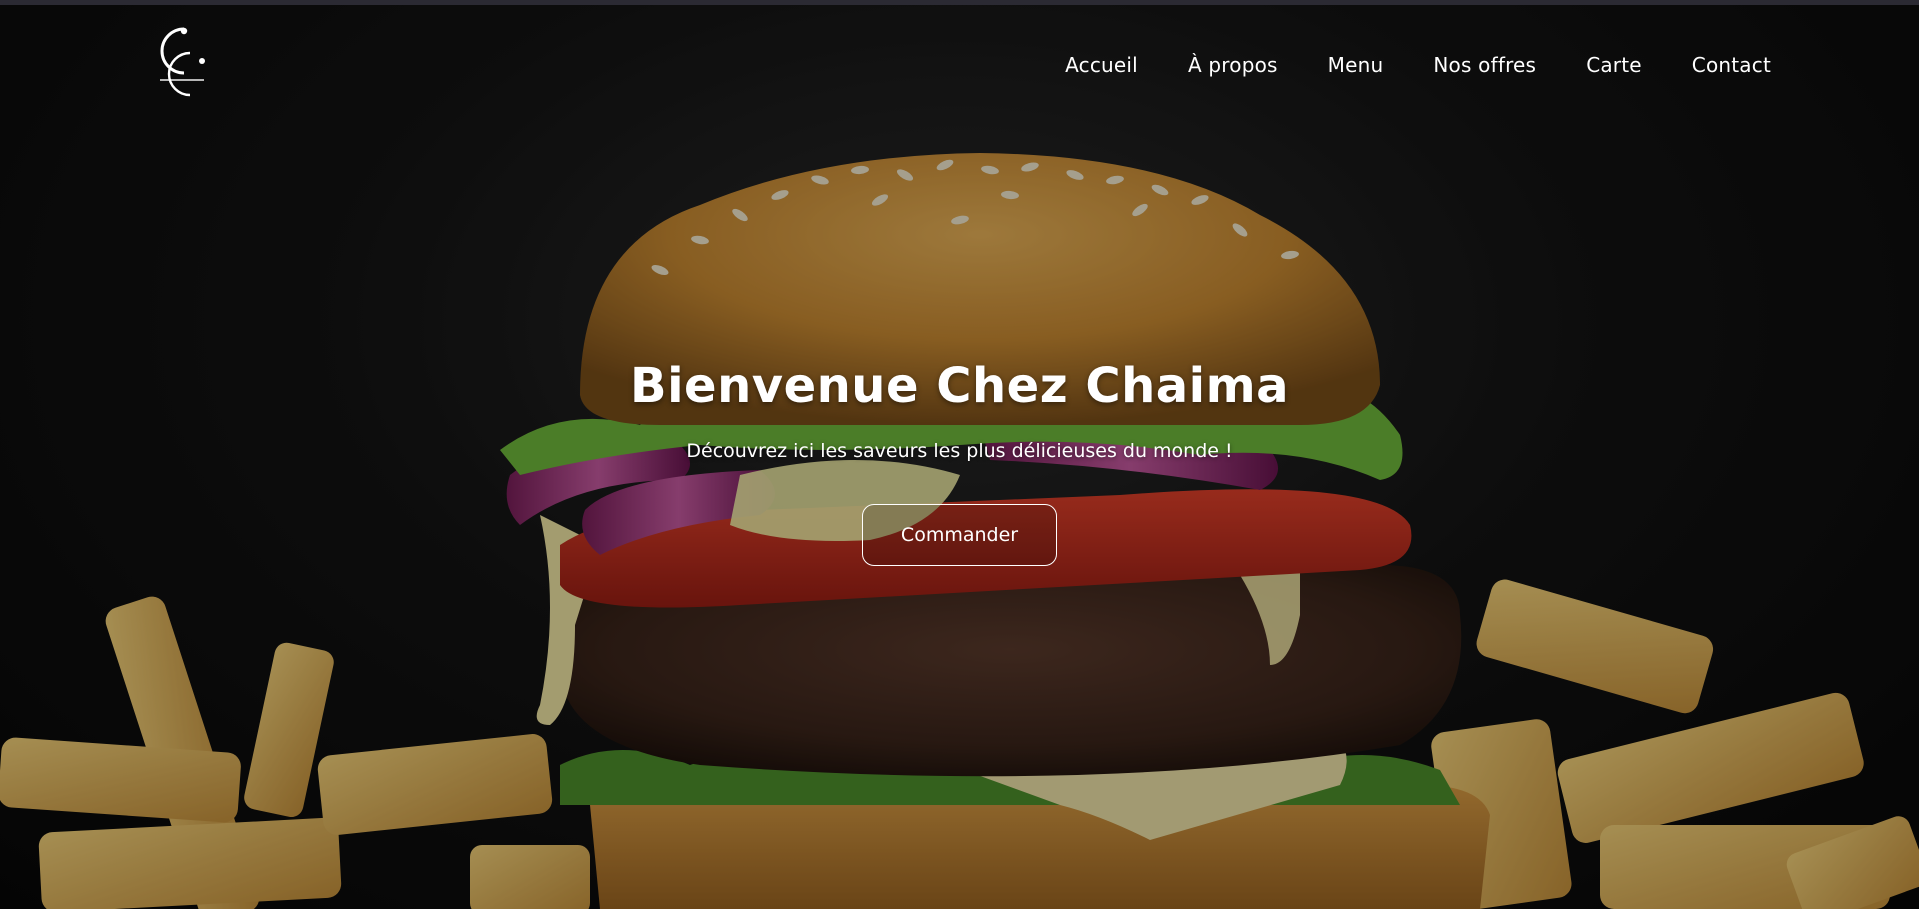 Image resolution: width=1919 pixels, height=909 pixels. I want to click on hero-title: Bienvenue Chez Chaima, so click(959, 386).